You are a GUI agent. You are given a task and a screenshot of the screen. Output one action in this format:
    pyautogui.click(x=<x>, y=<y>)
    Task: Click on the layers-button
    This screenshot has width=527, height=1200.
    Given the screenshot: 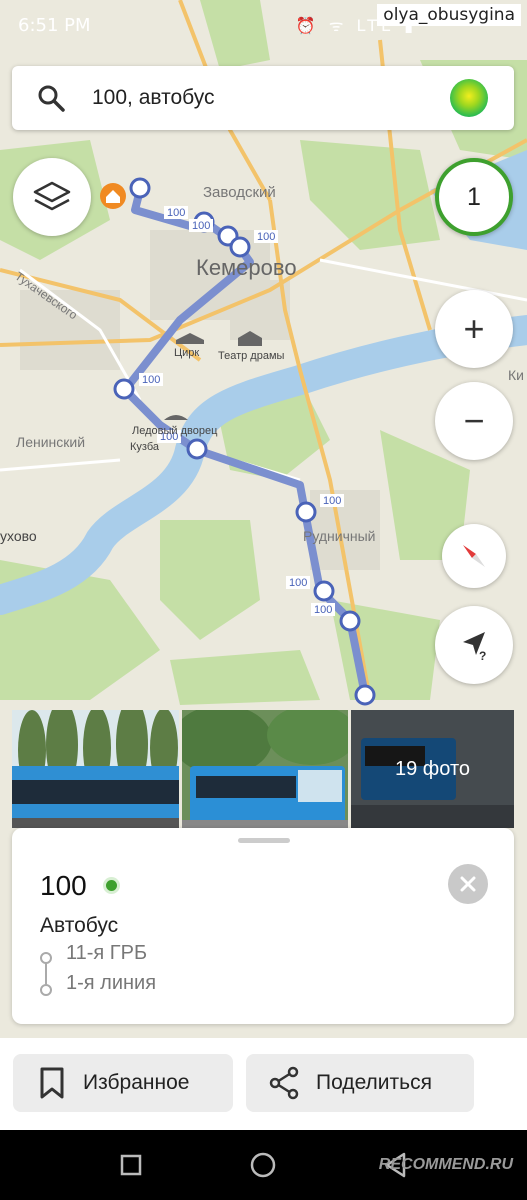 What is the action you would take?
    pyautogui.click(x=52, y=197)
    